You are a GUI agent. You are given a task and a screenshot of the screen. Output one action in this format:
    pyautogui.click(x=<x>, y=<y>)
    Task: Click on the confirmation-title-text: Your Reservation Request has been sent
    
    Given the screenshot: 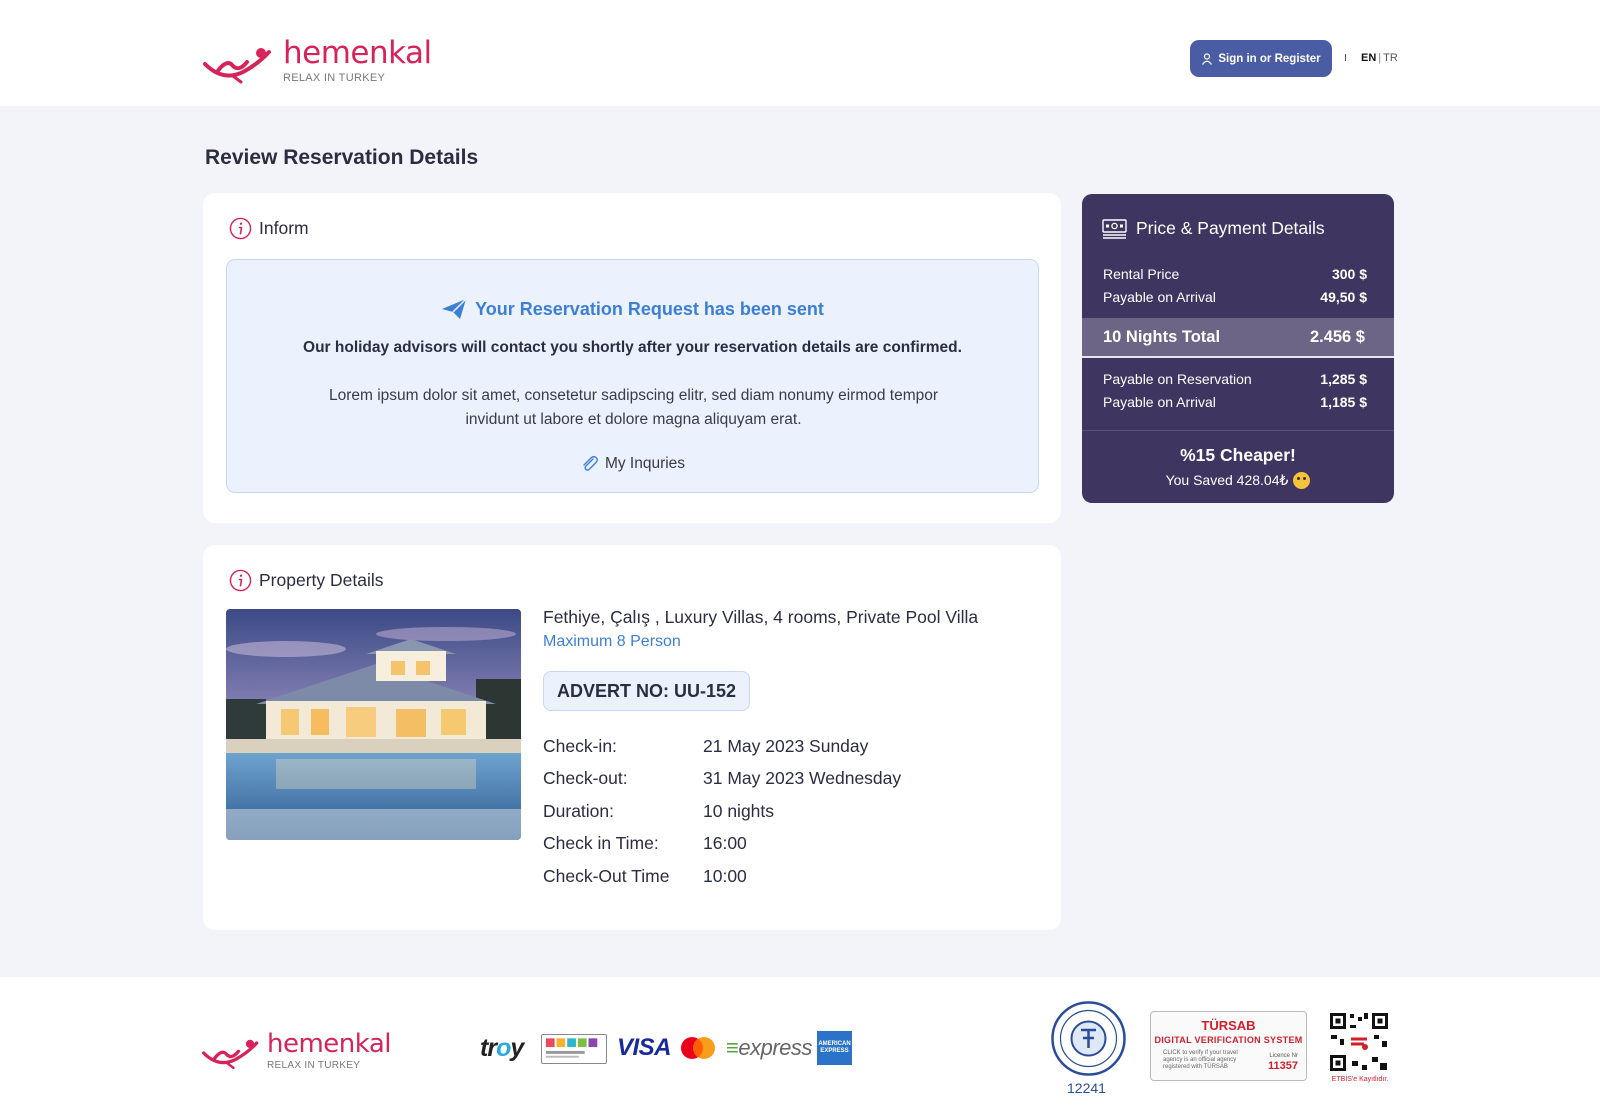 What is the action you would take?
    pyautogui.click(x=649, y=308)
    